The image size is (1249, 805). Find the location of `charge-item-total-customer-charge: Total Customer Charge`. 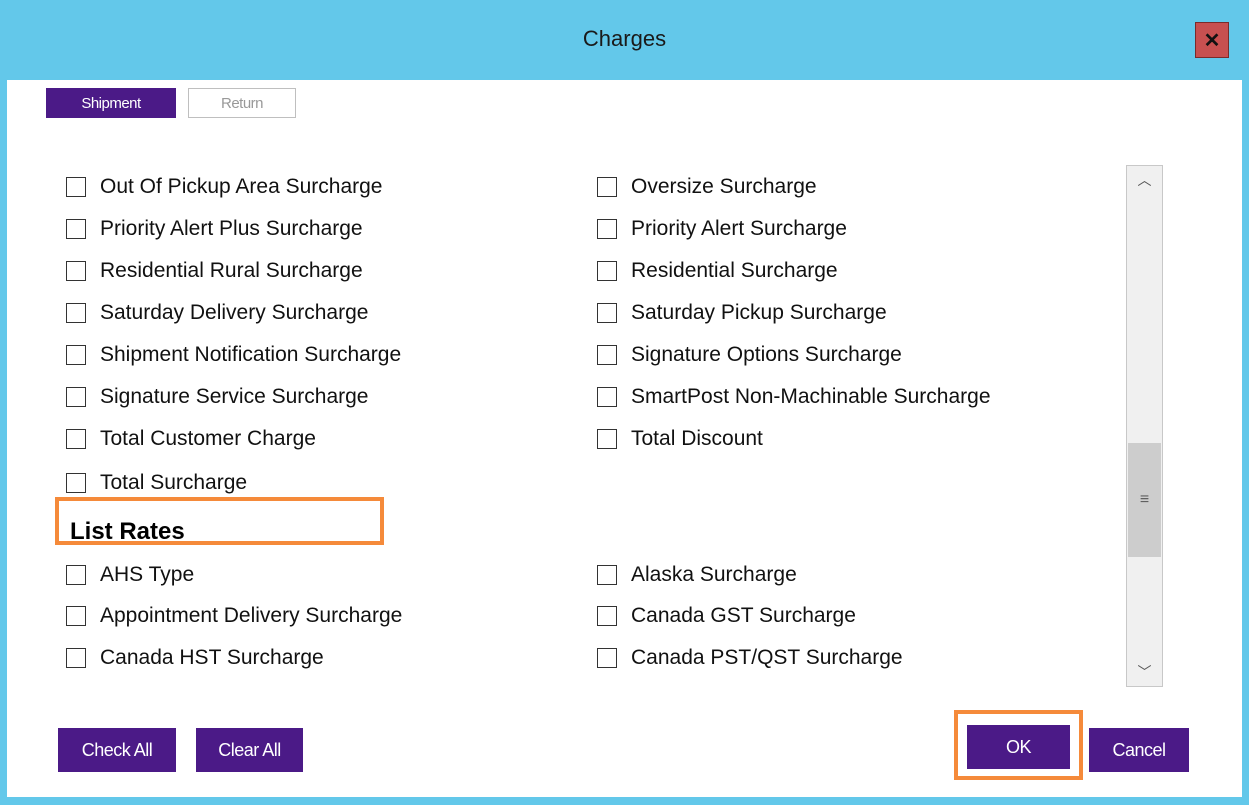

charge-item-total-customer-charge: Total Customer Charge is located at coordinates (191, 439).